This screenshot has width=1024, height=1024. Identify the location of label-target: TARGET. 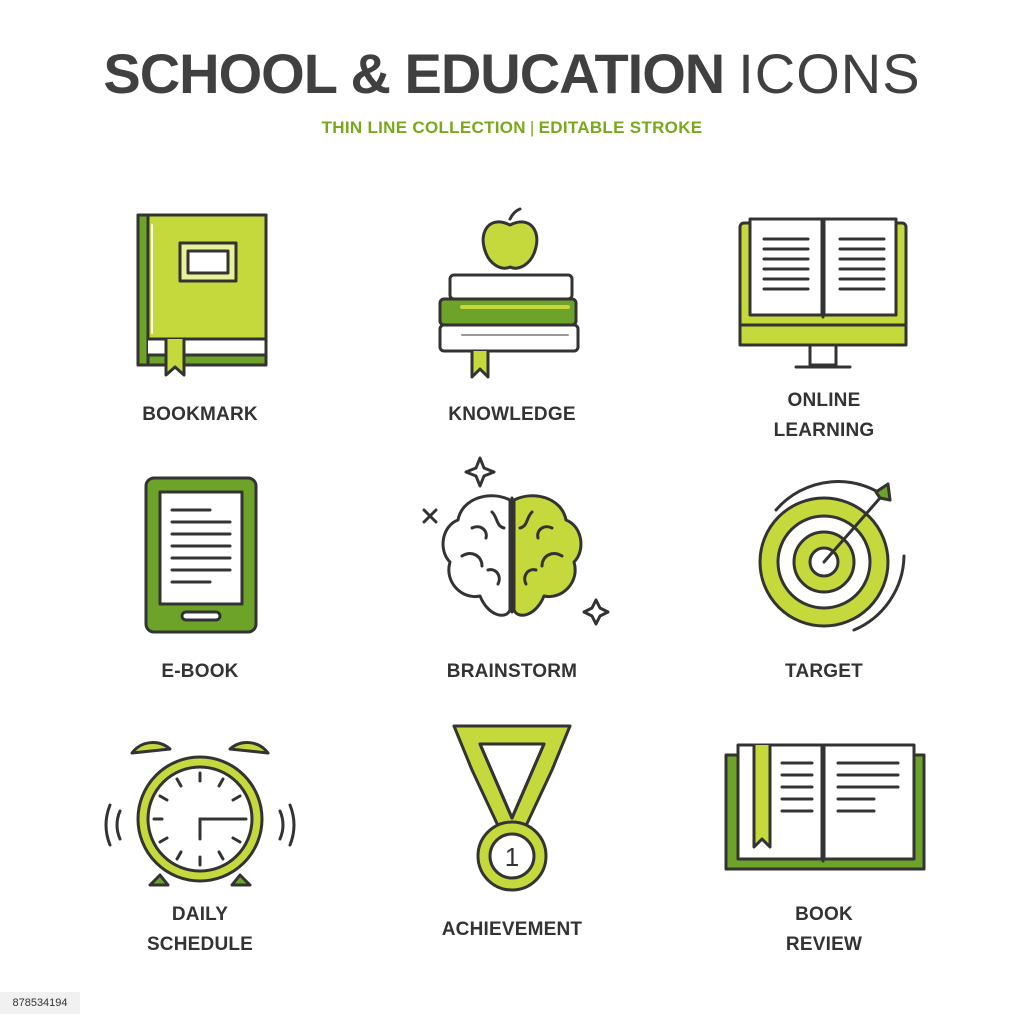
(824, 671).